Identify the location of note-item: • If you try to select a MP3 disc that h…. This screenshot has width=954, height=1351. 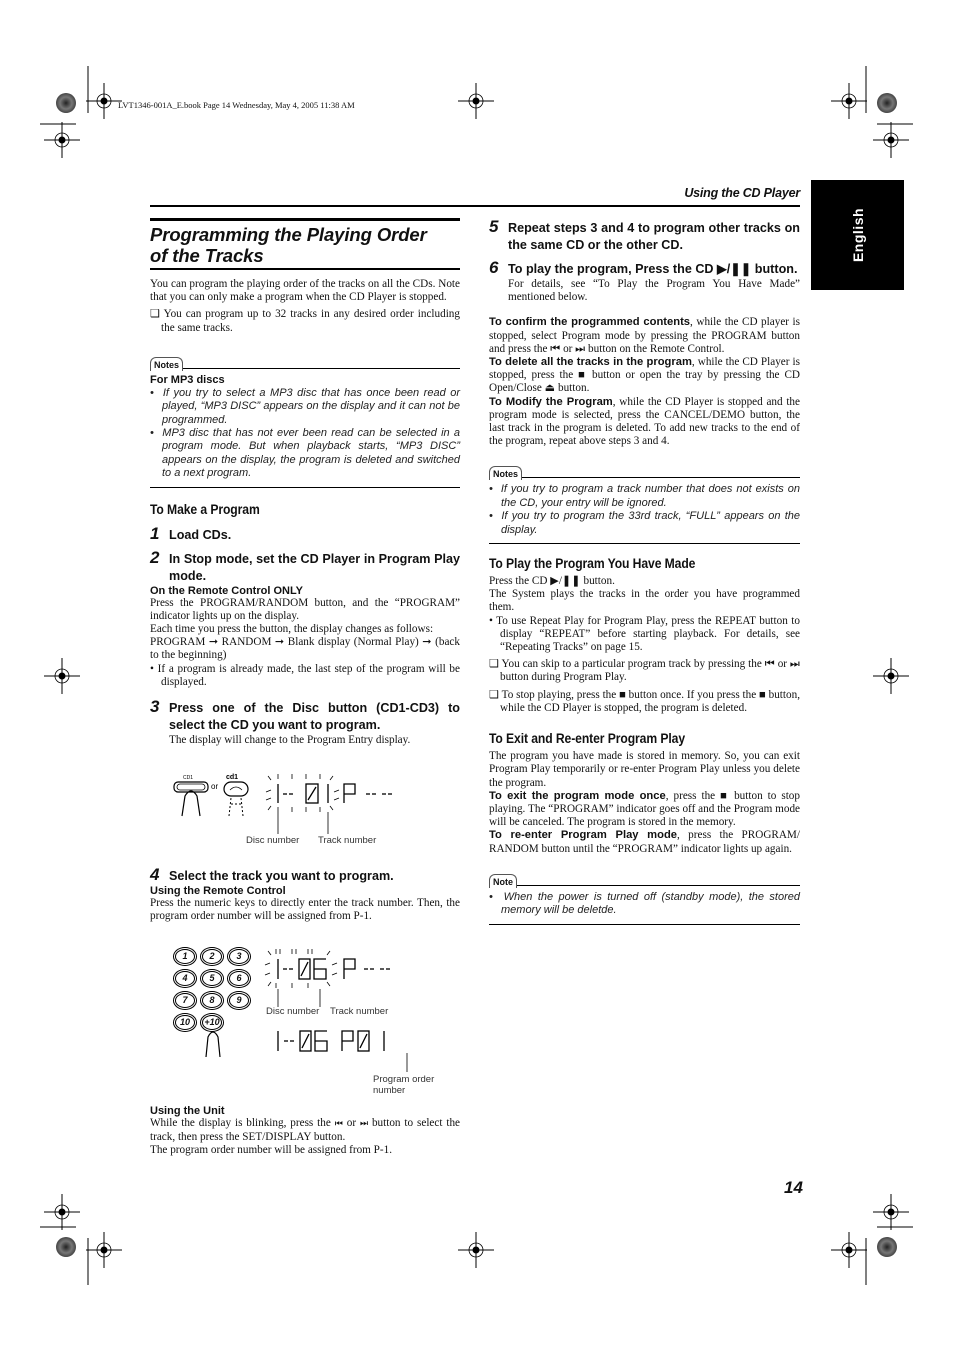
(305, 406).